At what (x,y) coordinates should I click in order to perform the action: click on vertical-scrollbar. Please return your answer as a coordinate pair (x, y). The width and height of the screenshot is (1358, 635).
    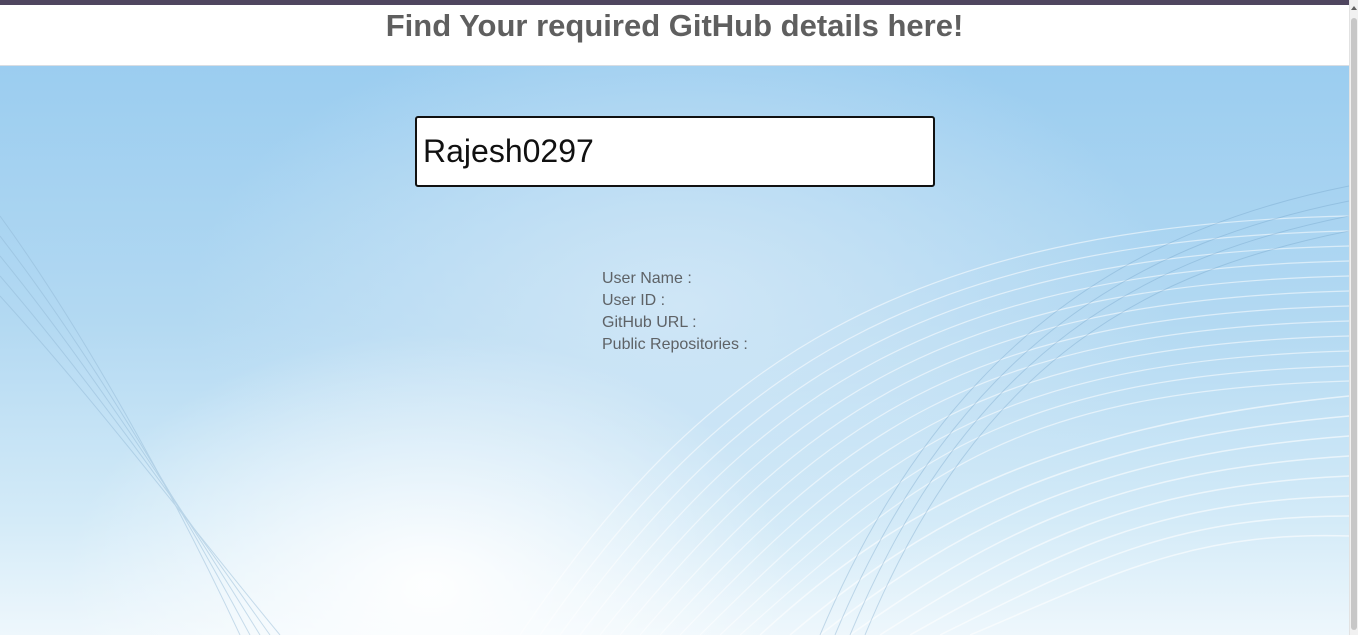
    Looking at the image, I should click on (1353, 317).